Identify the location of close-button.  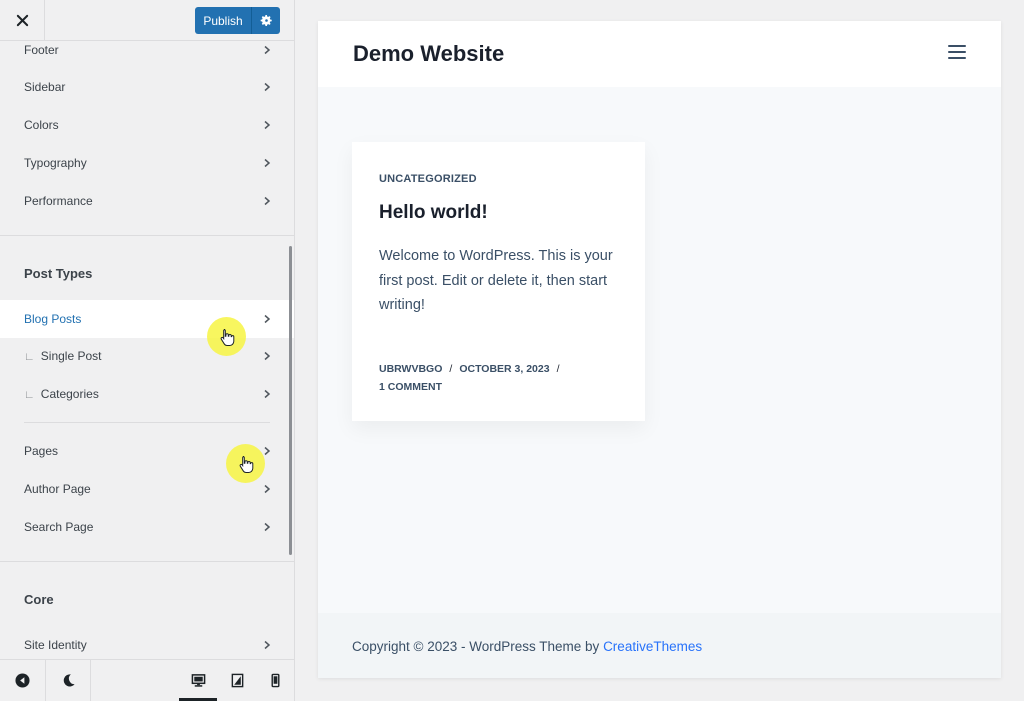
(22, 20).